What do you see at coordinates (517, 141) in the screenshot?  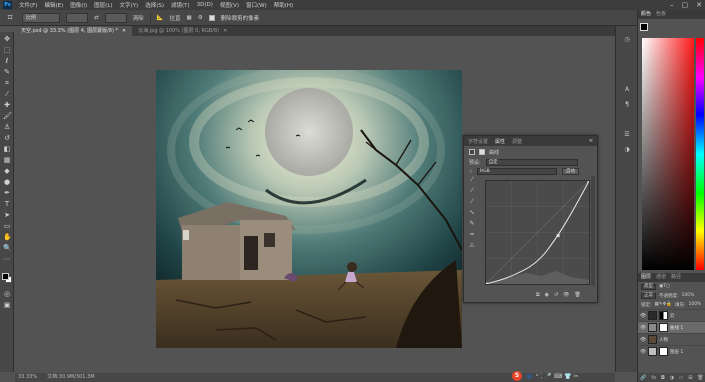 I see `tab-adjustments: 调整` at bounding box center [517, 141].